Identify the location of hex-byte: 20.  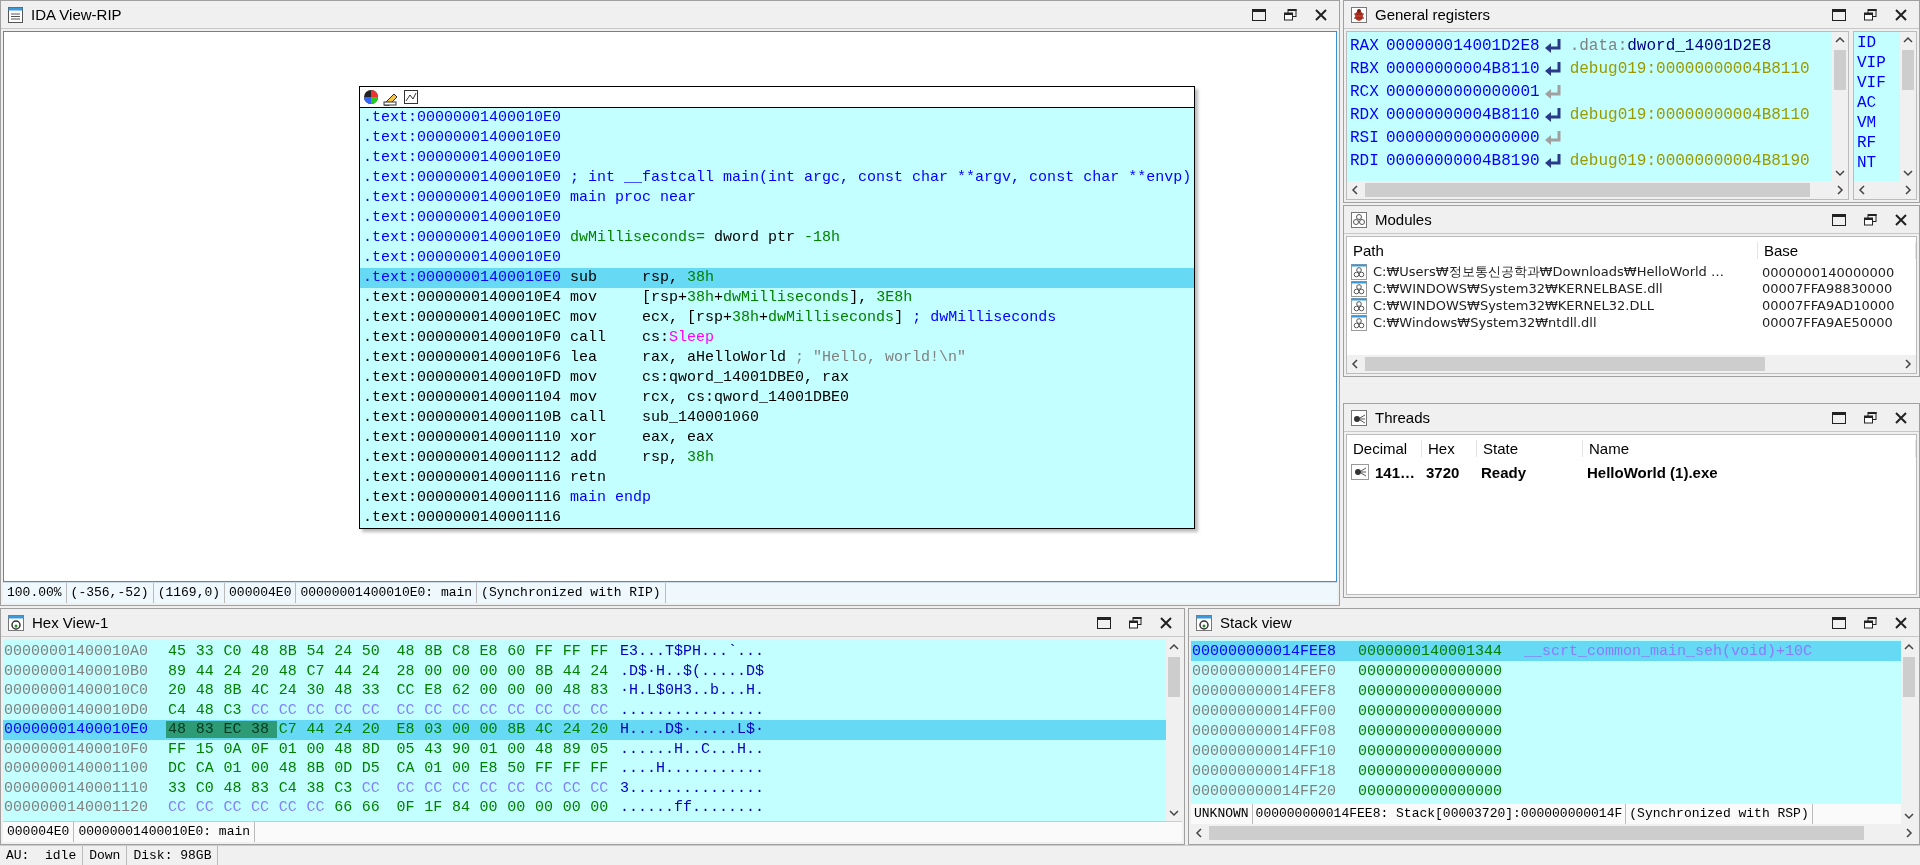
(373, 730).